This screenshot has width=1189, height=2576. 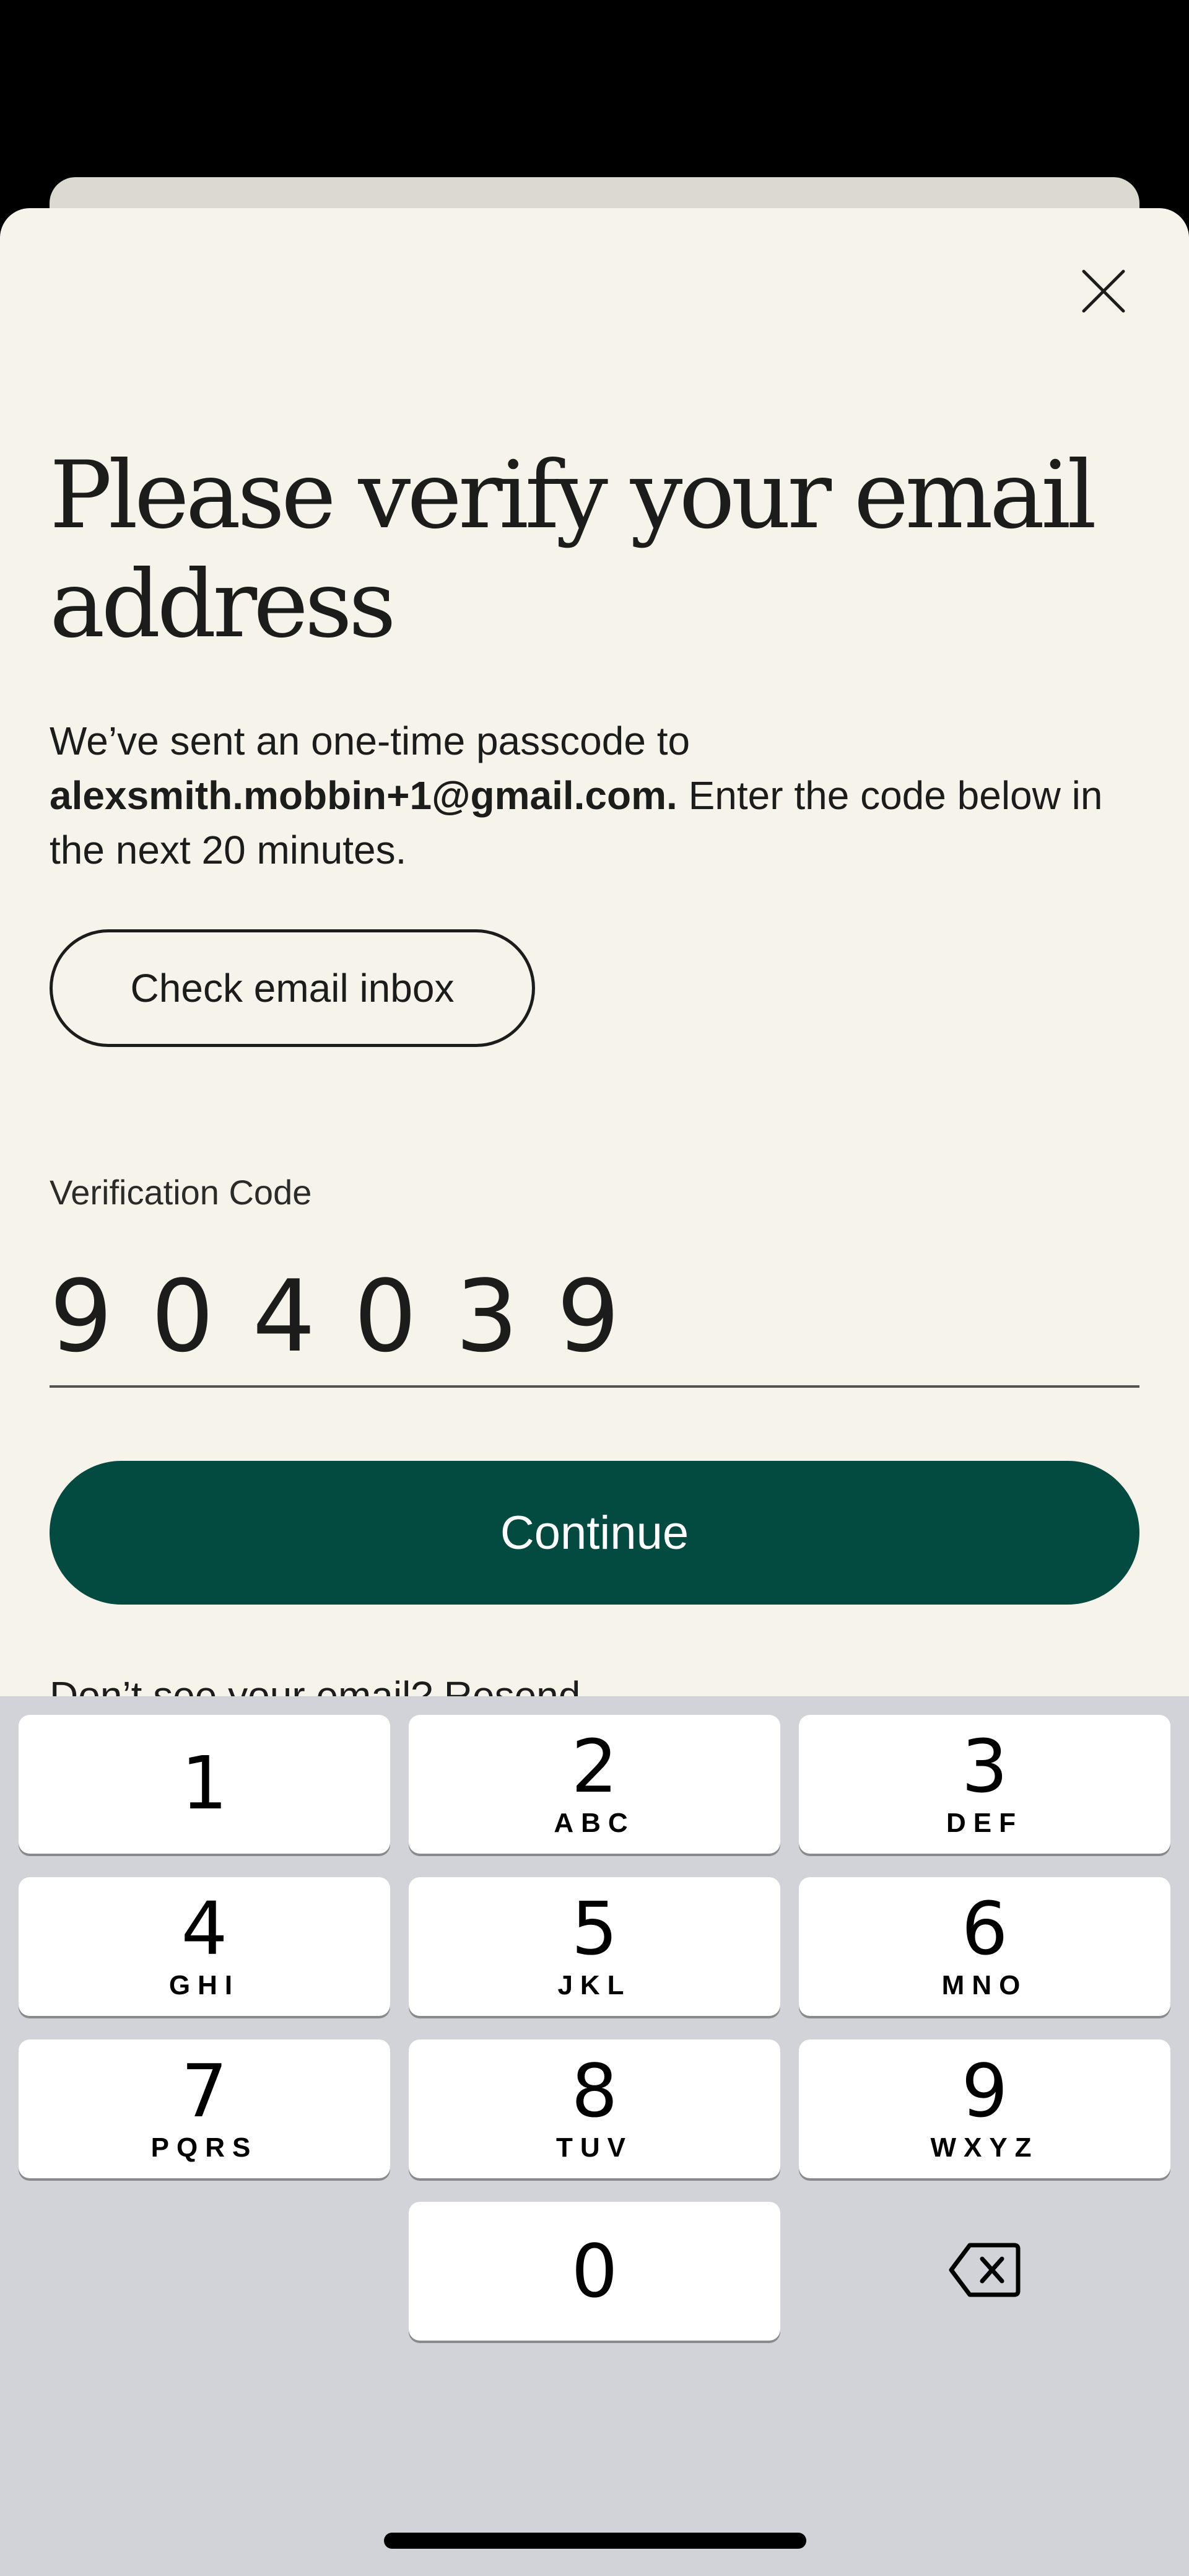 I want to click on key-digit: 6, so click(x=985, y=1928).